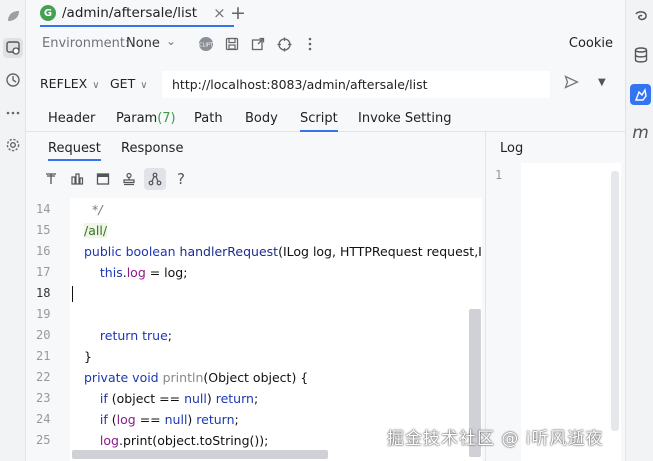  I want to click on code-line: this.log = log;, so click(143, 272).